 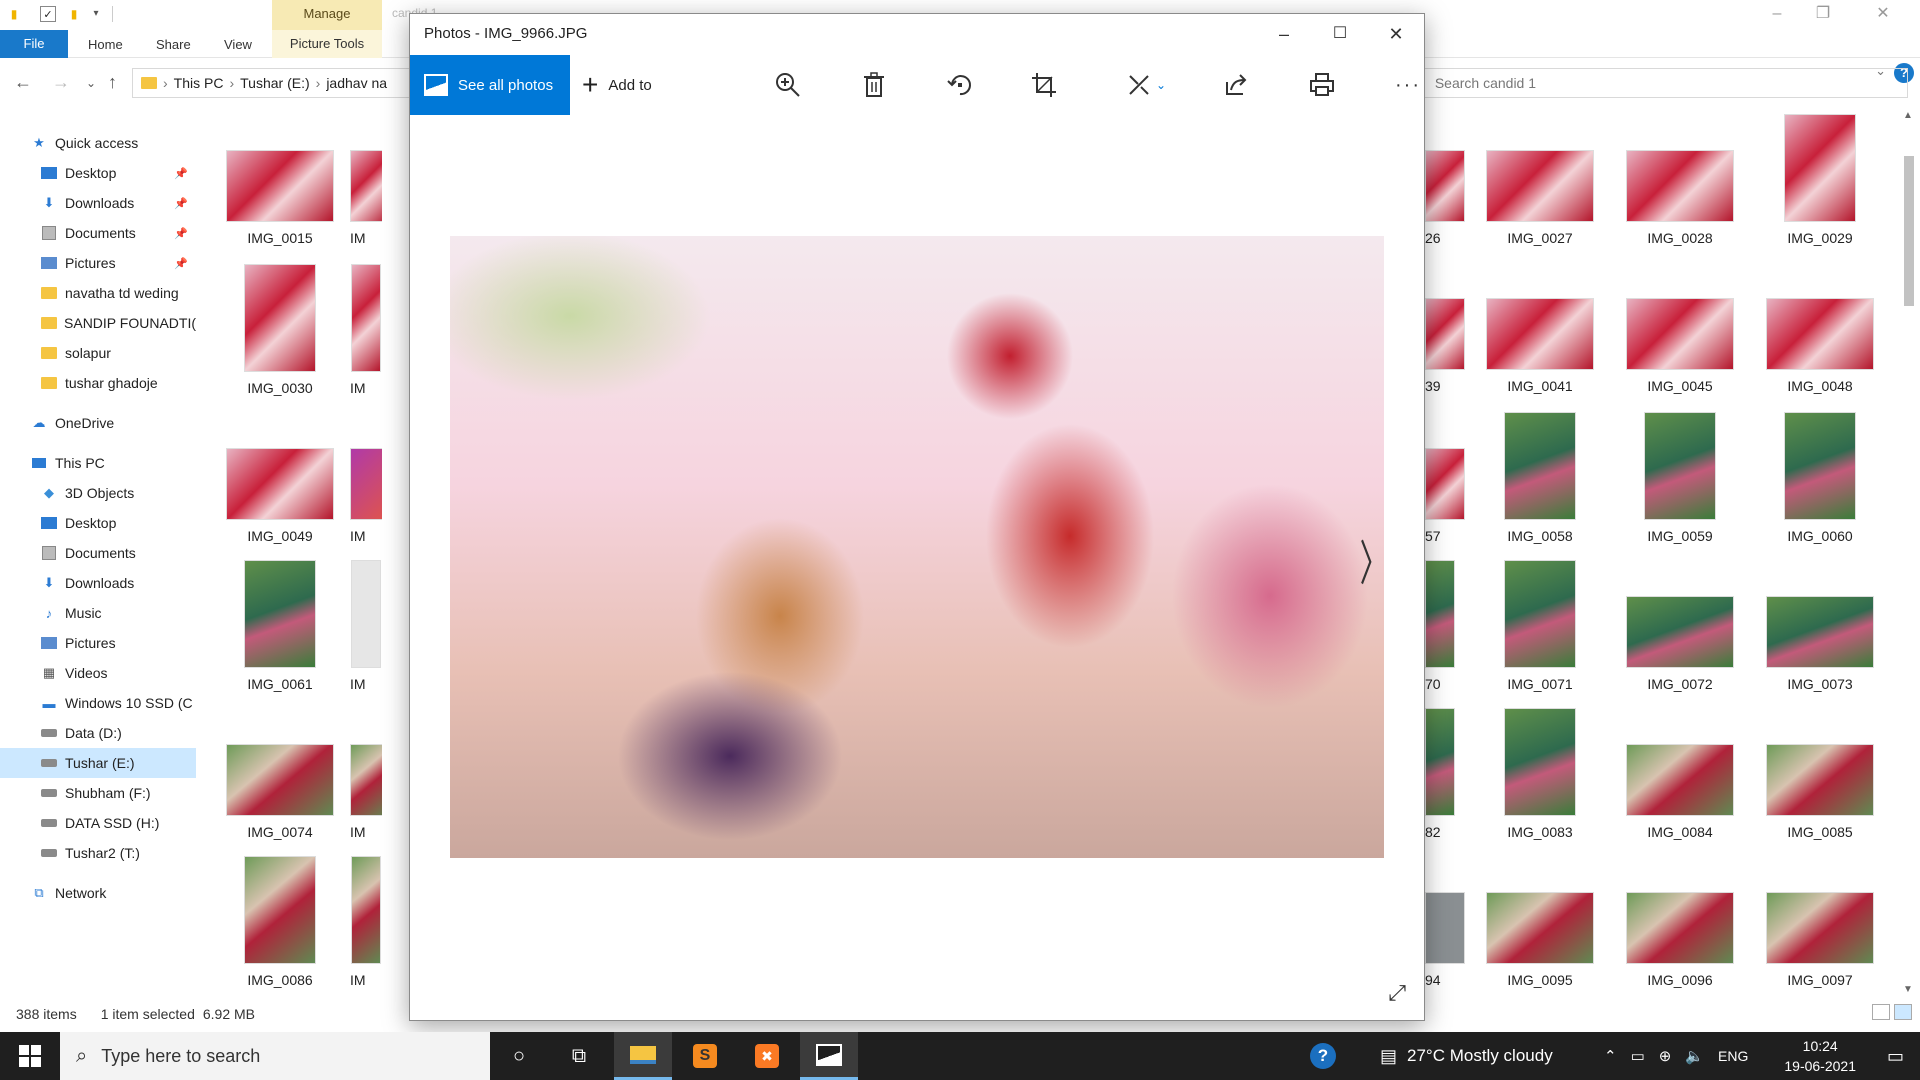 What do you see at coordinates (98, 793) in the screenshot?
I see `nav-item-drive-f: Shubham (F:)` at bounding box center [98, 793].